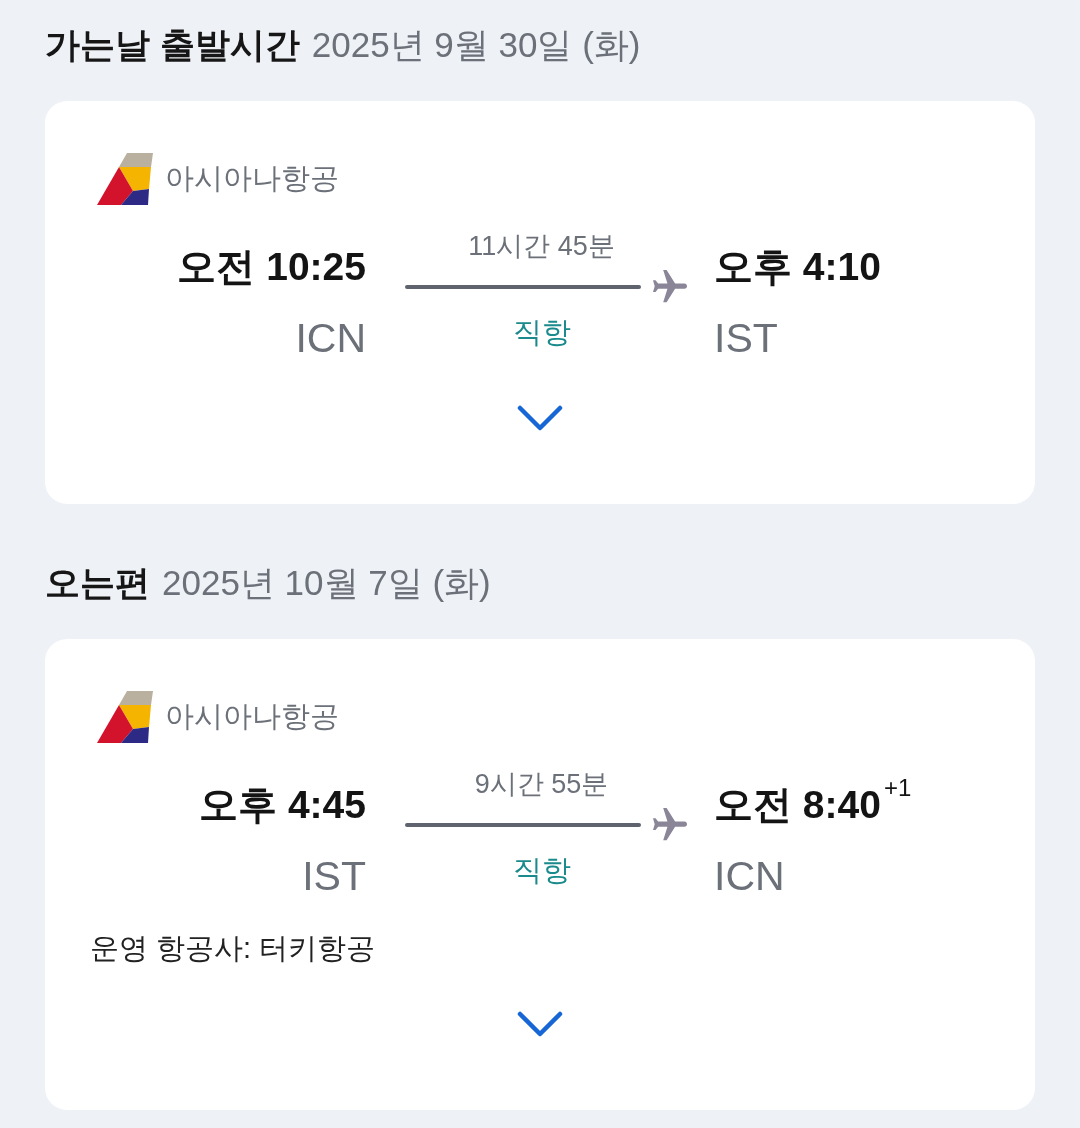 The image size is (1080, 1128). Describe the element at coordinates (797, 805) in the screenshot. I see `arrival-time: 오전 8:40` at that location.